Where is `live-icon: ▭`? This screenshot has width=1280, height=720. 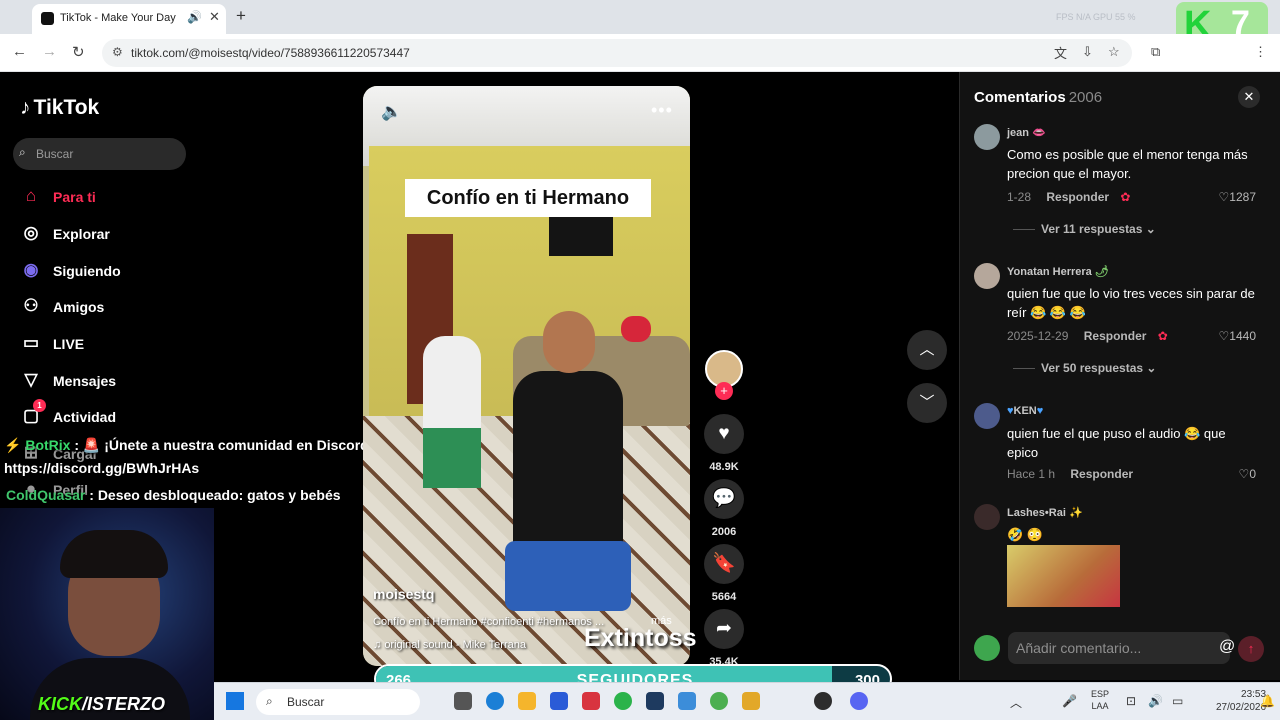
live-icon: ▭ is located at coordinates (31, 342).